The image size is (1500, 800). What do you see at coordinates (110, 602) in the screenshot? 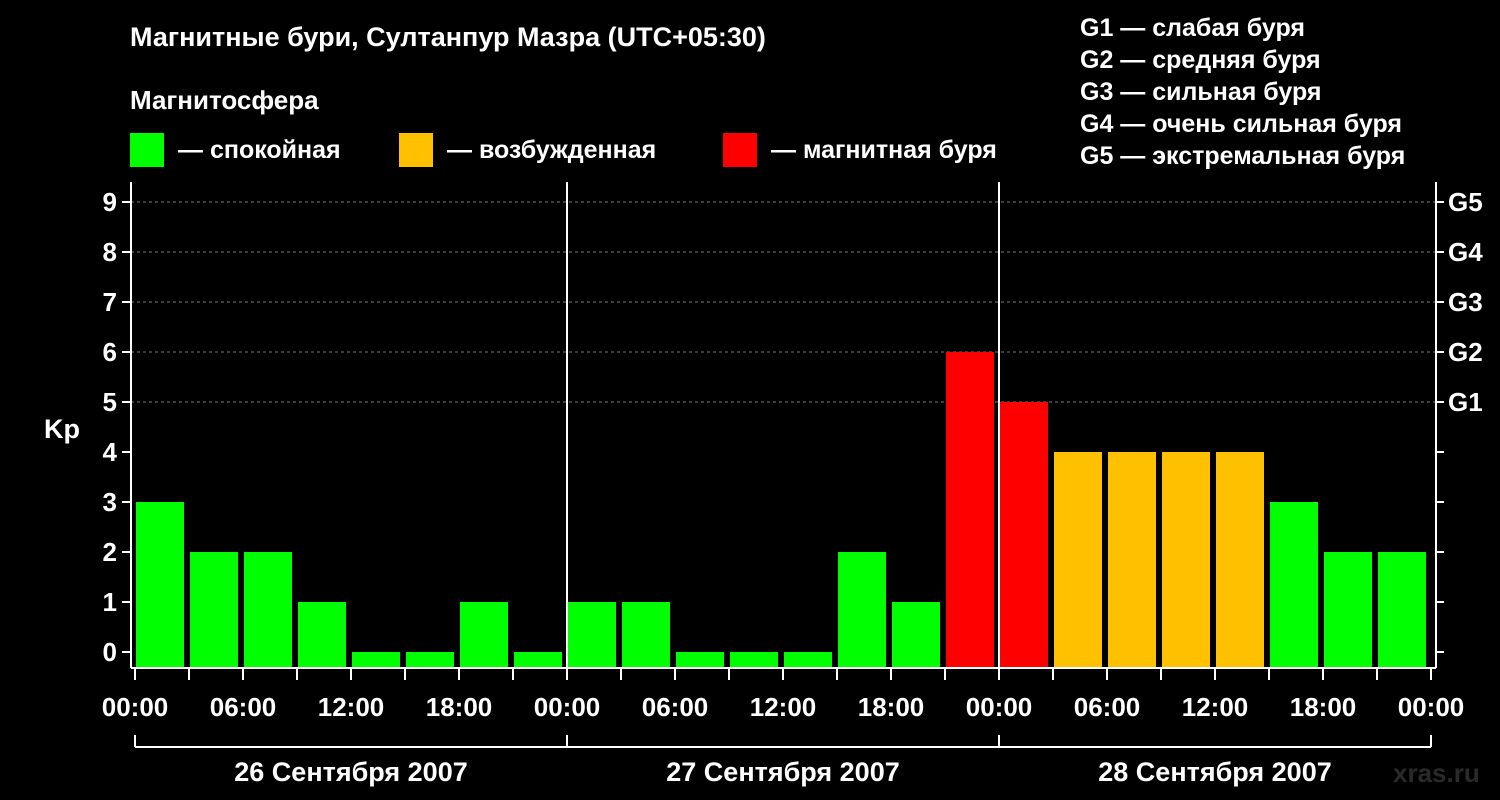
I see `y-tick-label: 1` at bounding box center [110, 602].